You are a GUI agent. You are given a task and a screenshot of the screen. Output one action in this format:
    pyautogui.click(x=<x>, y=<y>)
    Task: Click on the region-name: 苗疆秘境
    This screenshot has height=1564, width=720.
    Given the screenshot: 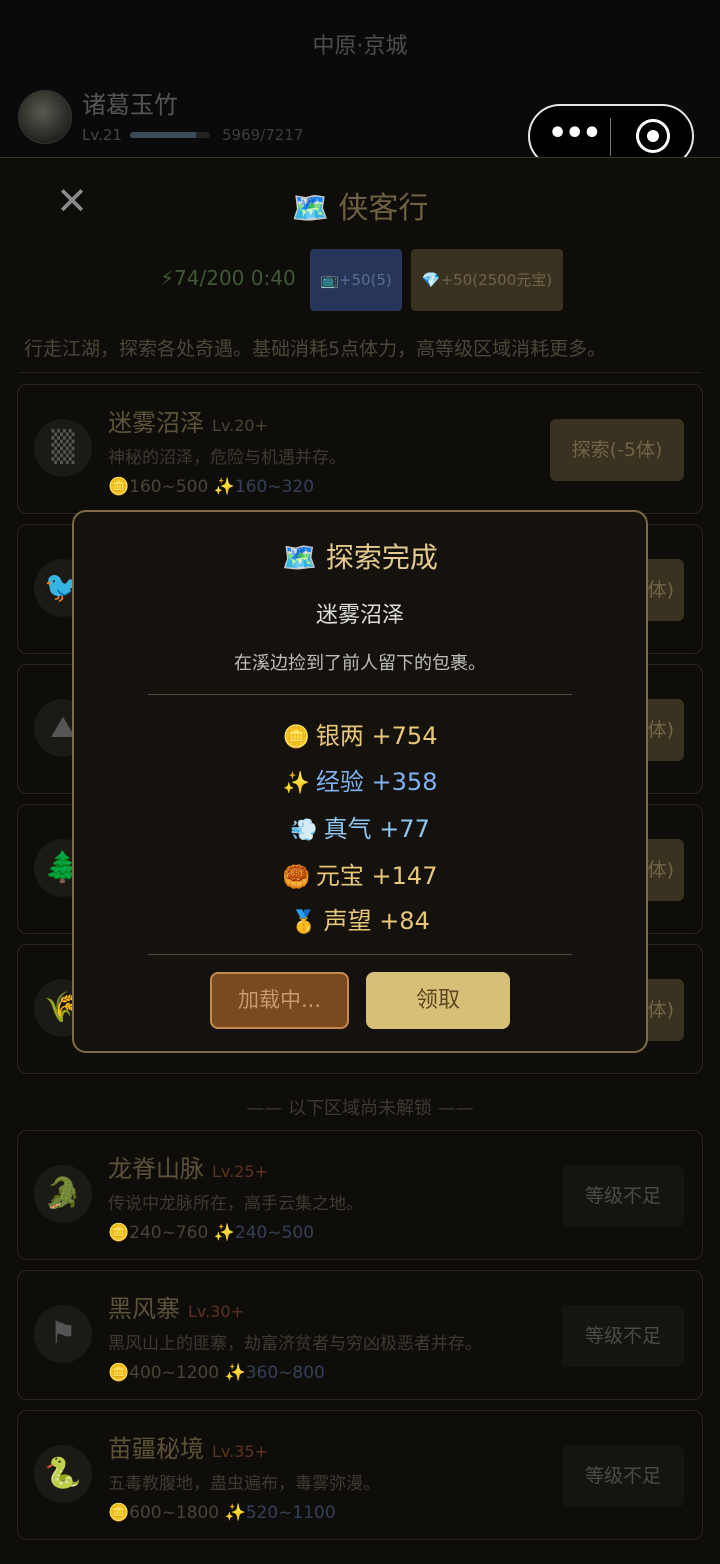 What is the action you would take?
    pyautogui.click(x=156, y=1449)
    